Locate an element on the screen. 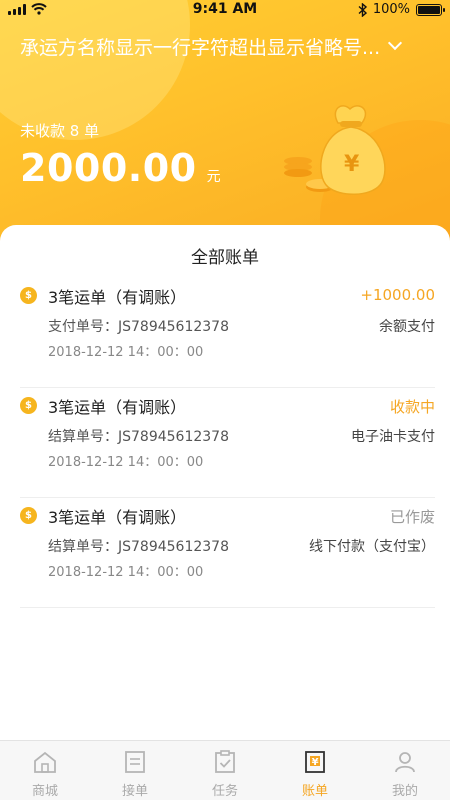  list-icon is located at coordinates (135, 762).